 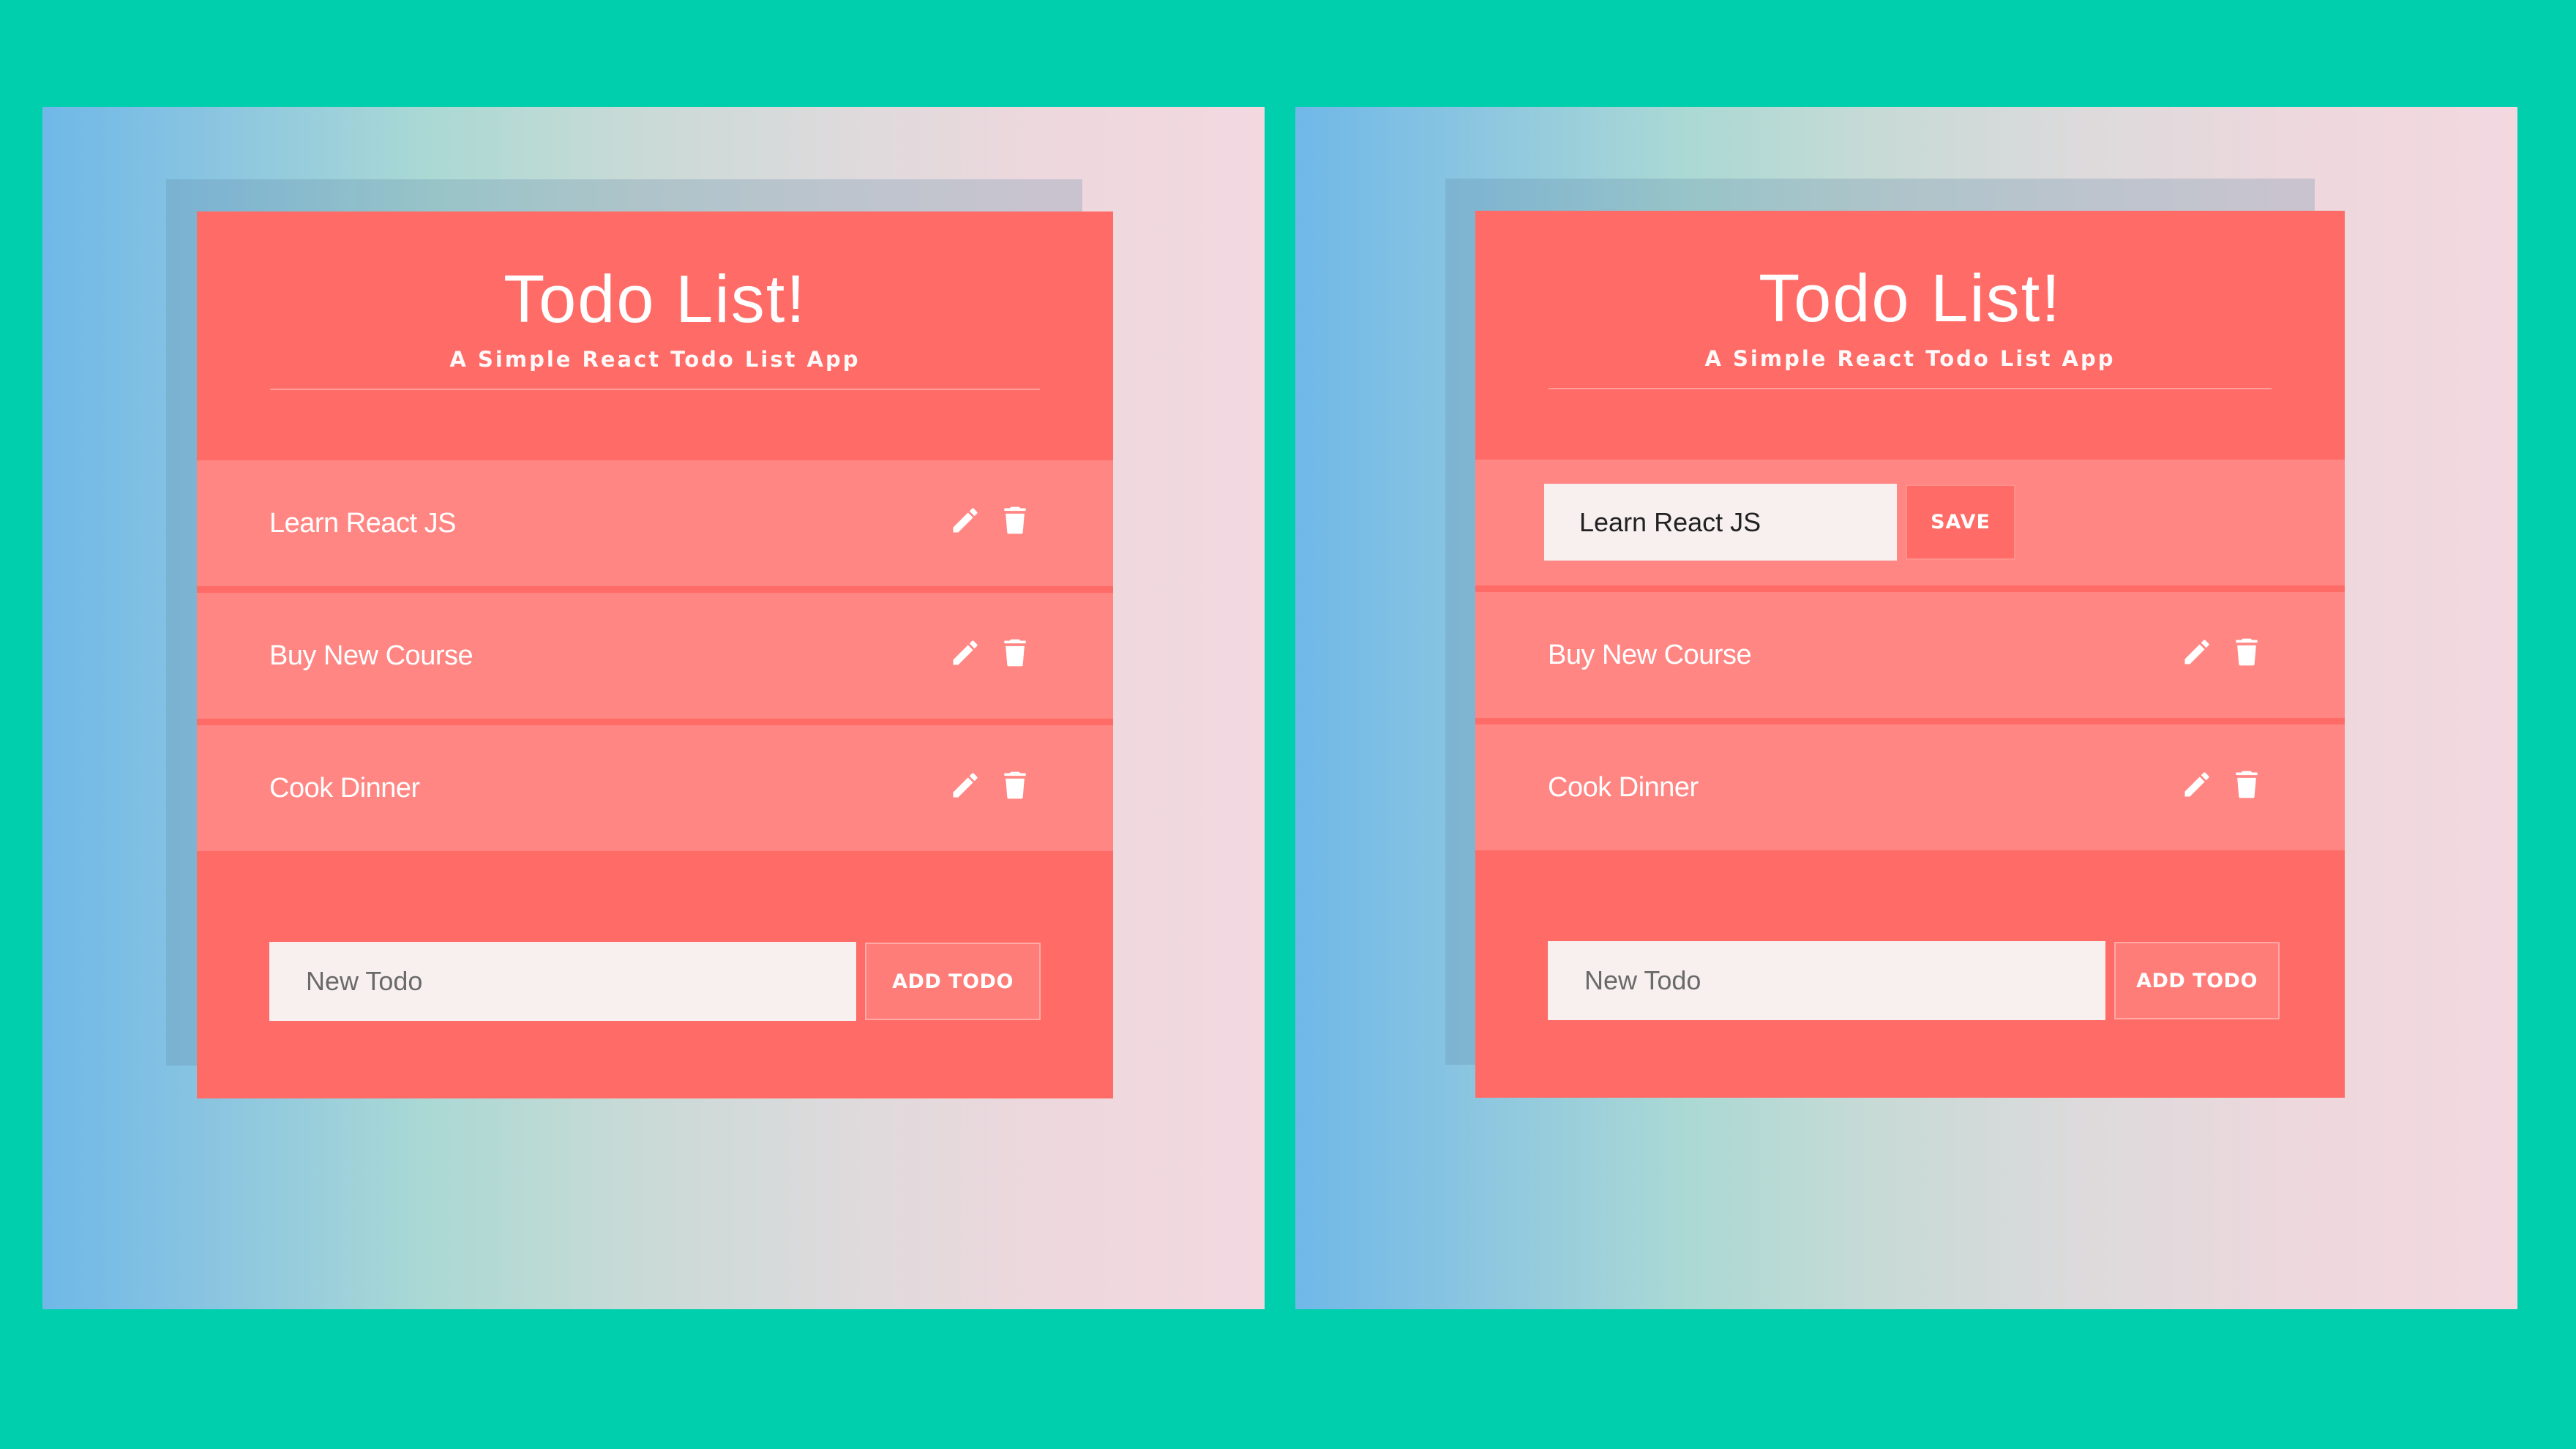 I want to click on edit-todo-form: SAVE, so click(x=1779, y=522).